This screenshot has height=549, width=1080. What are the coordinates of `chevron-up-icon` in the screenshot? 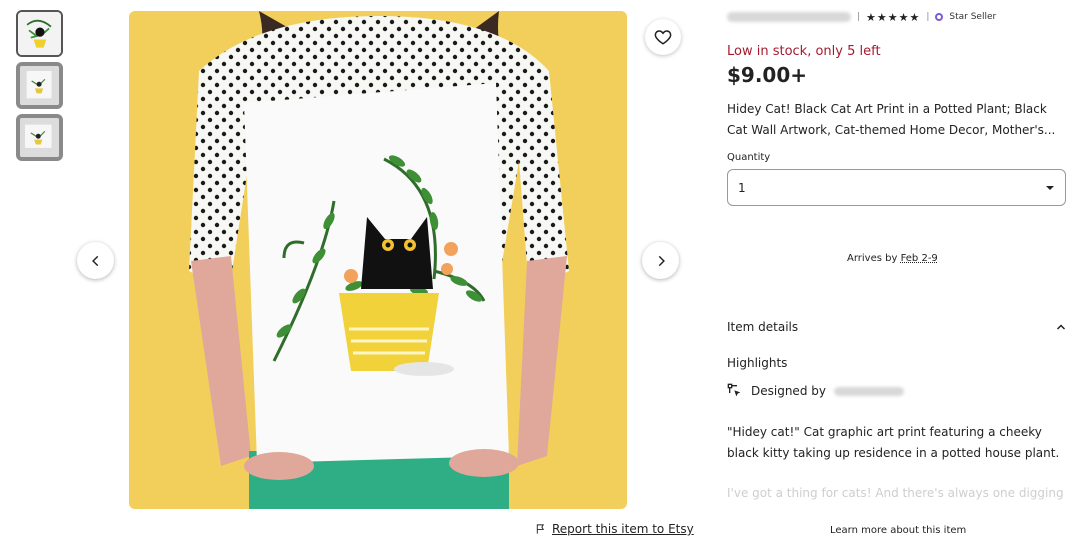 It's located at (1061, 327).